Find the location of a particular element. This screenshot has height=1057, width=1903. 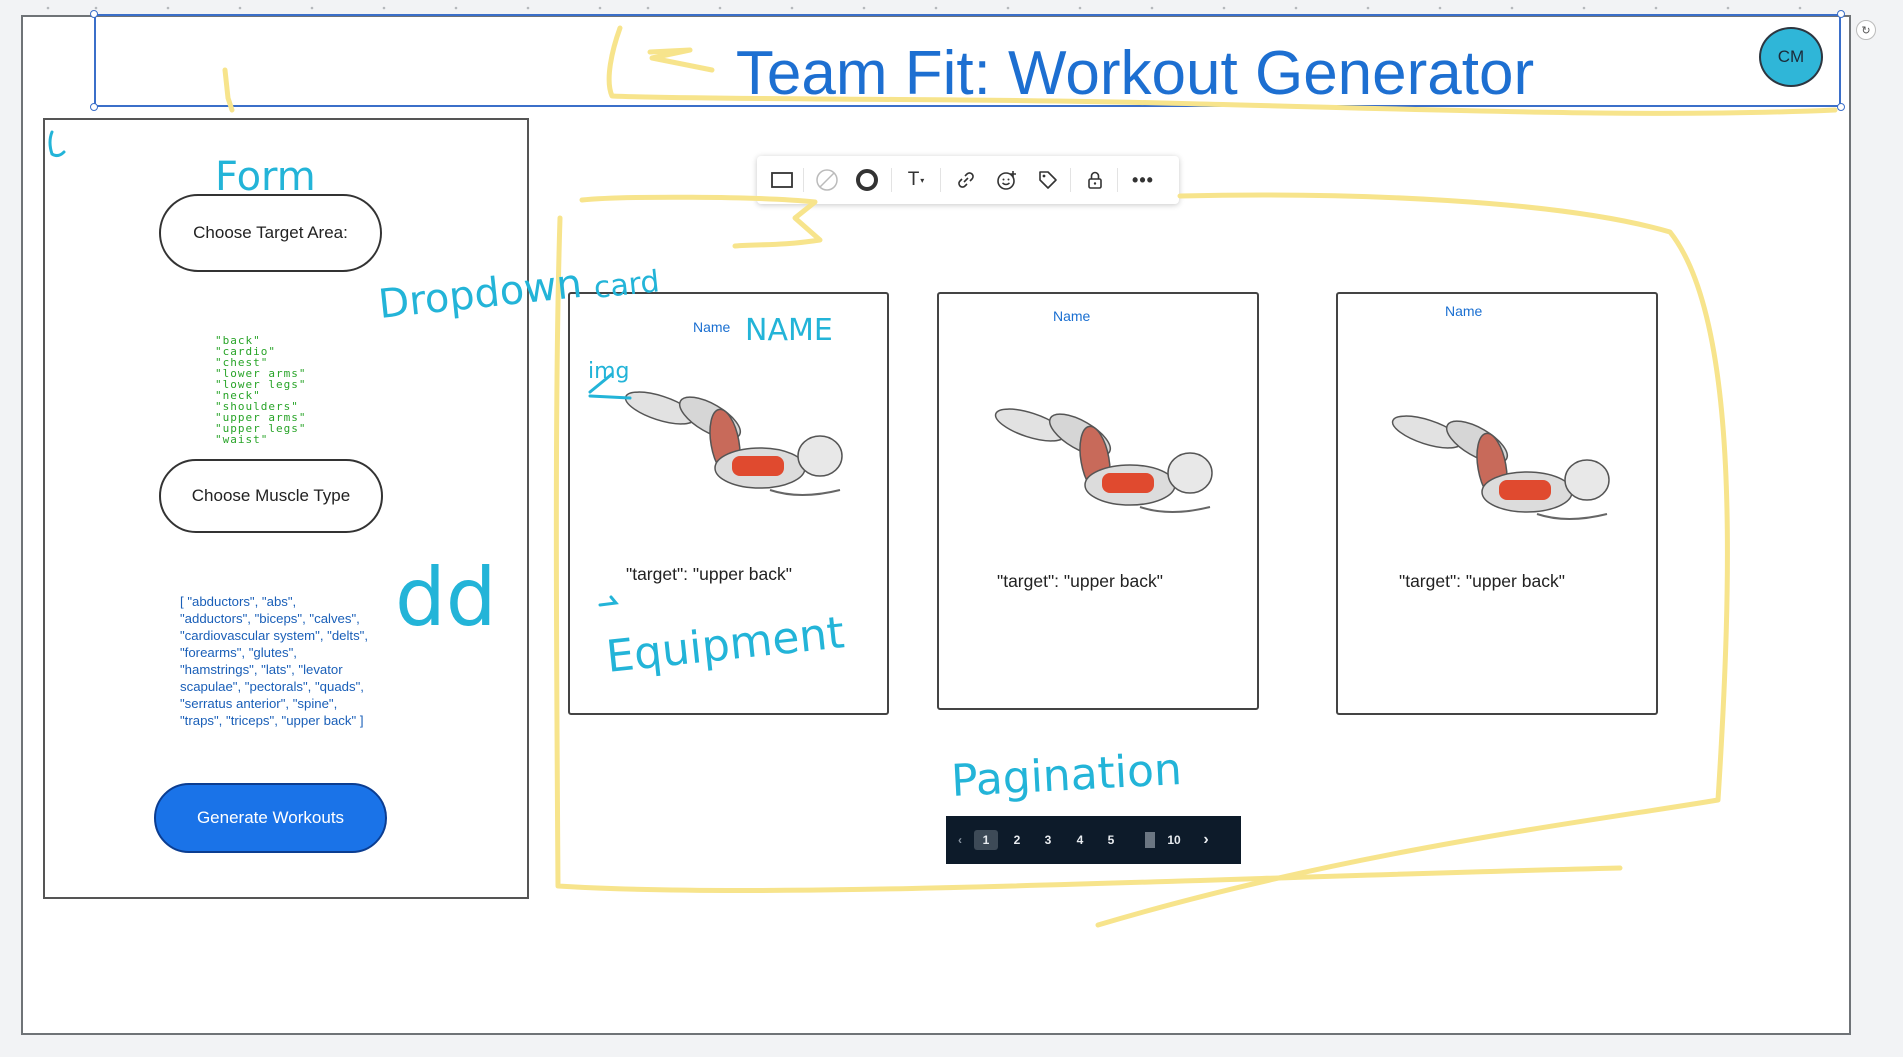

add-reaction-icon is located at coordinates (1007, 180).